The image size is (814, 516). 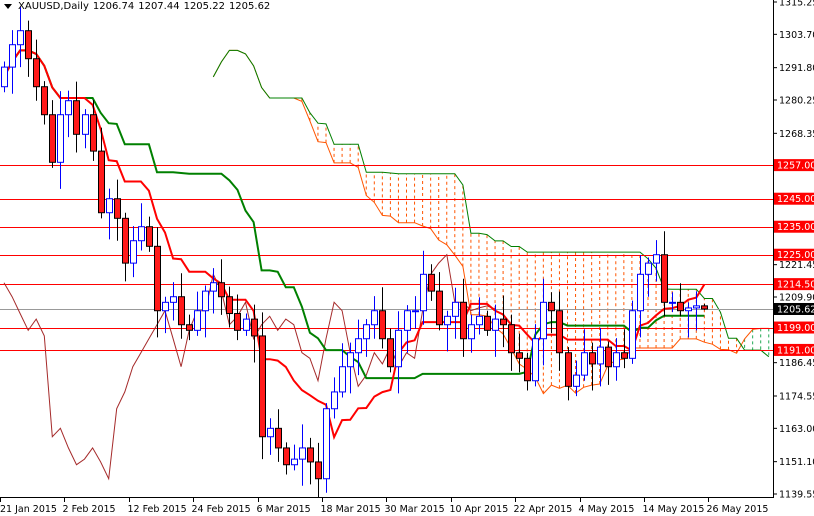 What do you see at coordinates (8, 6) in the screenshot?
I see `dropdown-triangle-icon` at bounding box center [8, 6].